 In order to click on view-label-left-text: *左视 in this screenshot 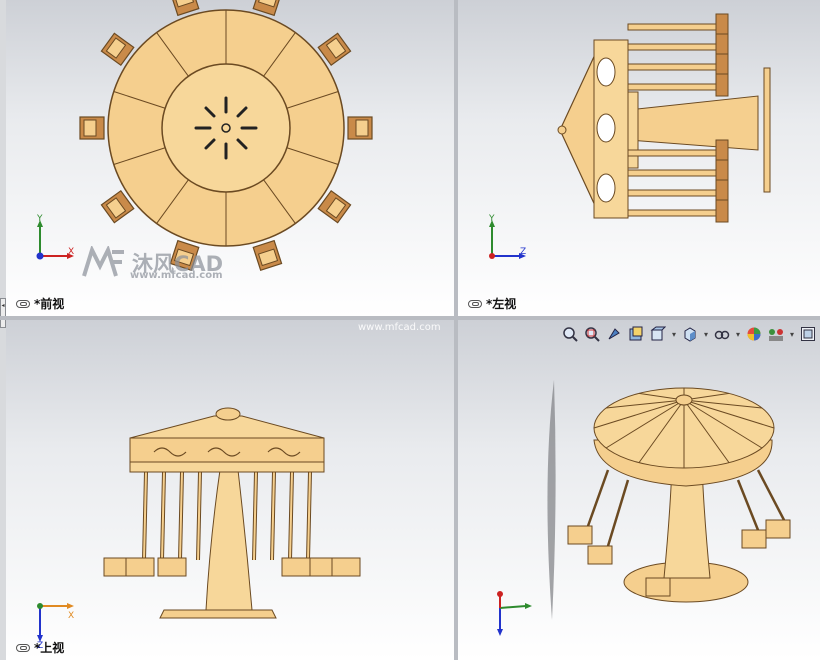, I will do `click(501, 304)`.